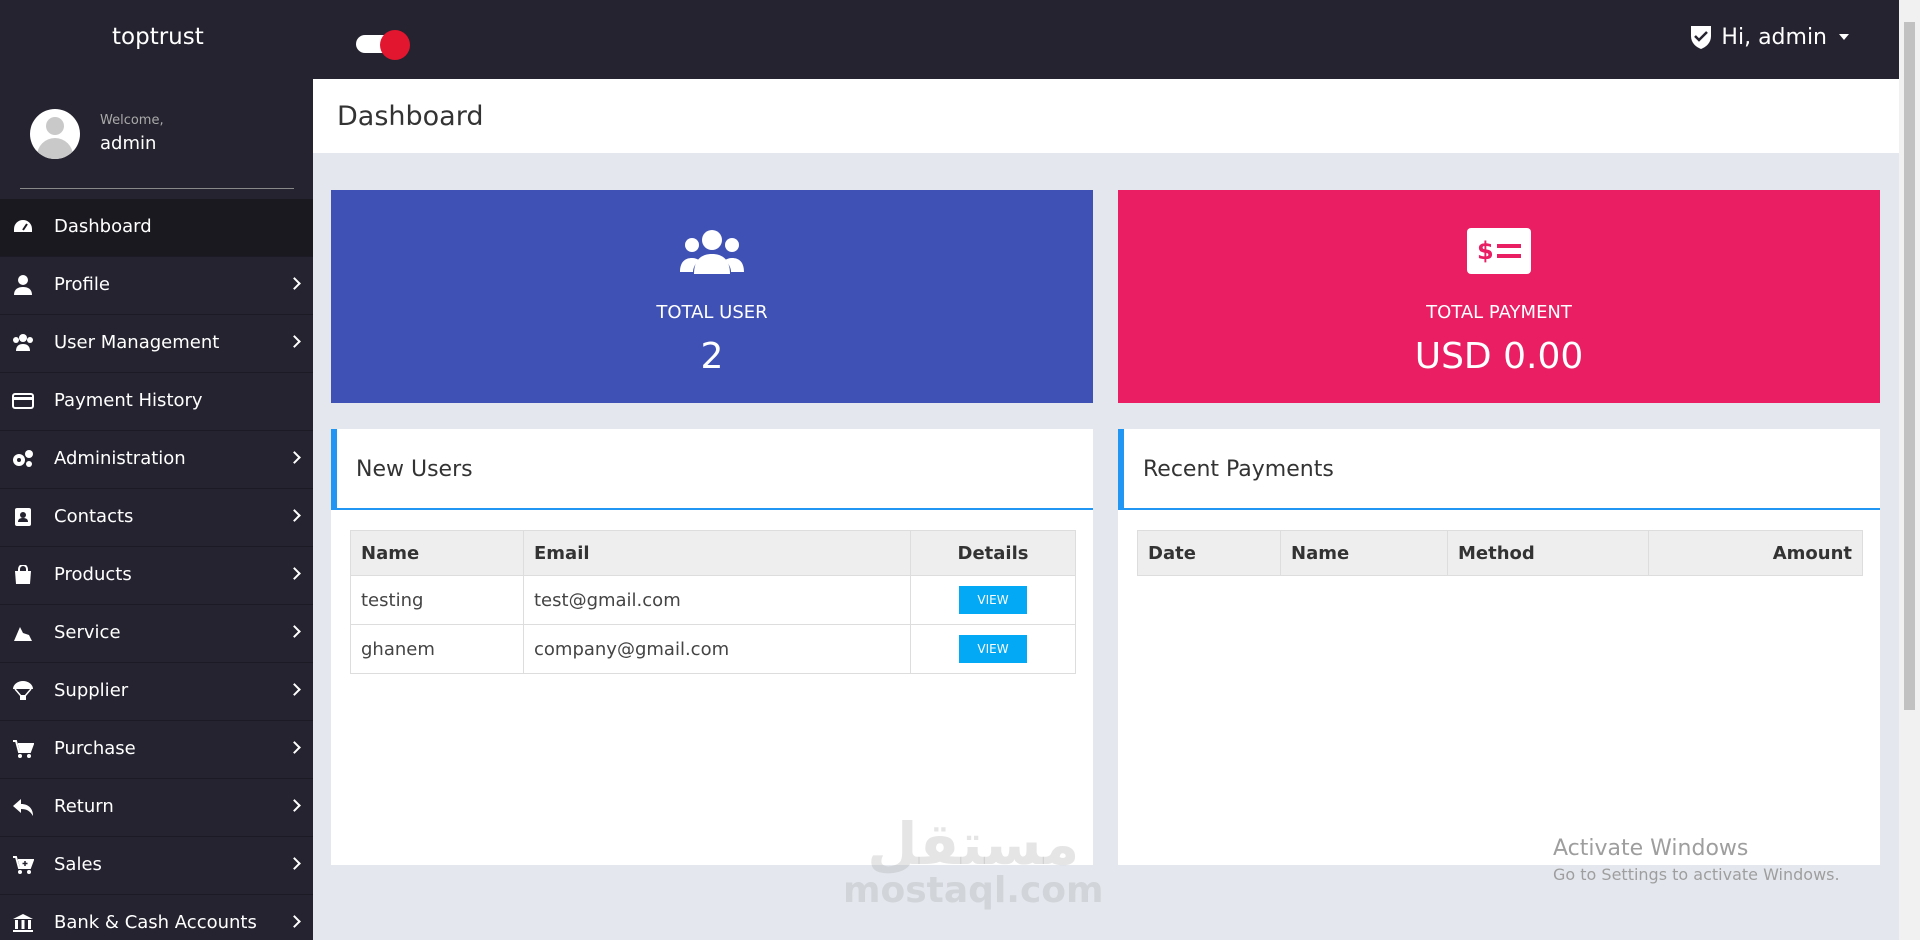 The height and width of the screenshot is (940, 1920). What do you see at coordinates (1909, 366) in the screenshot?
I see `scrollbar-thumb` at bounding box center [1909, 366].